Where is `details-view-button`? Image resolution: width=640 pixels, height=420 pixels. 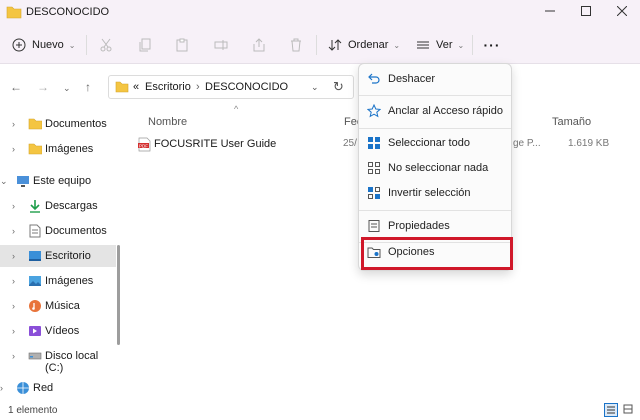
details-view-button is located at coordinates (611, 410).